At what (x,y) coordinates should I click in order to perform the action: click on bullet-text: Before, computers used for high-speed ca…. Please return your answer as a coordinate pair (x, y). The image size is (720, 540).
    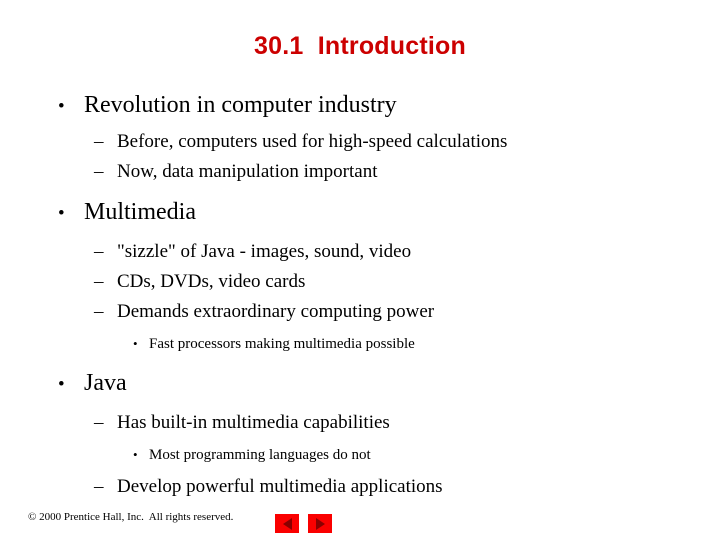
    Looking at the image, I should click on (312, 141).